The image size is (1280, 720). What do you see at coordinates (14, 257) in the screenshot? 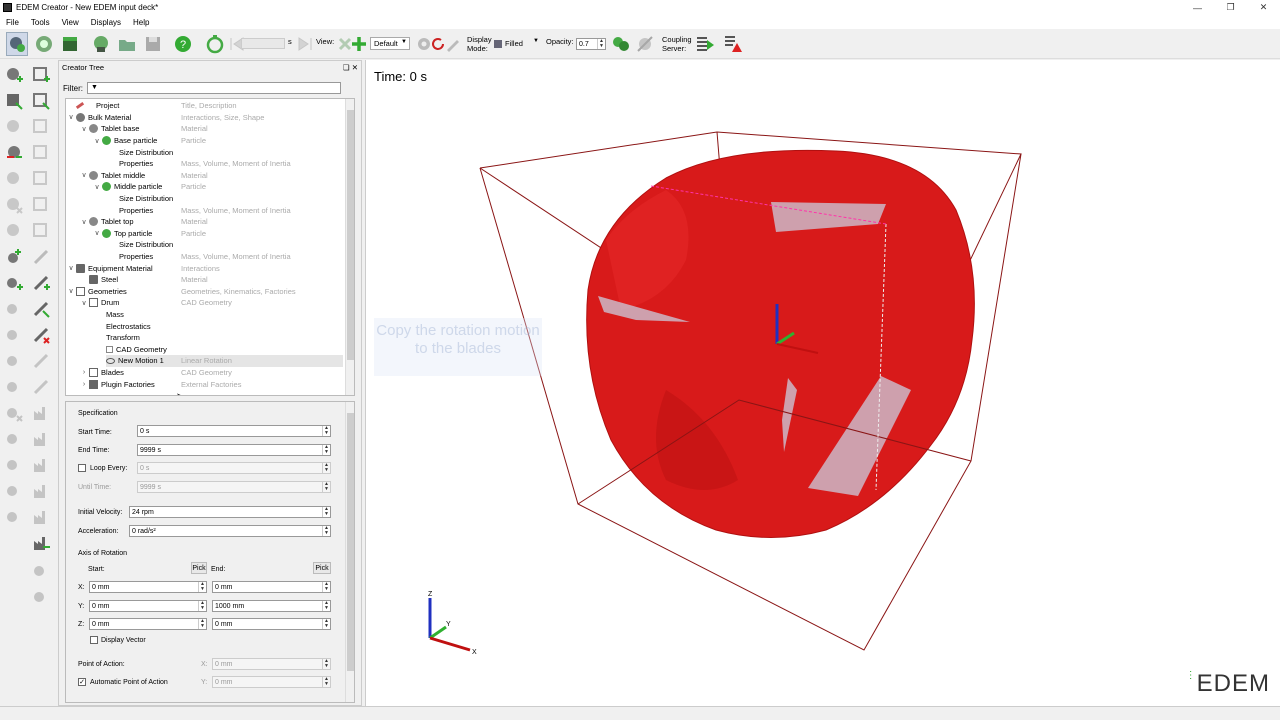
I see `particle-spark-icon` at bounding box center [14, 257].